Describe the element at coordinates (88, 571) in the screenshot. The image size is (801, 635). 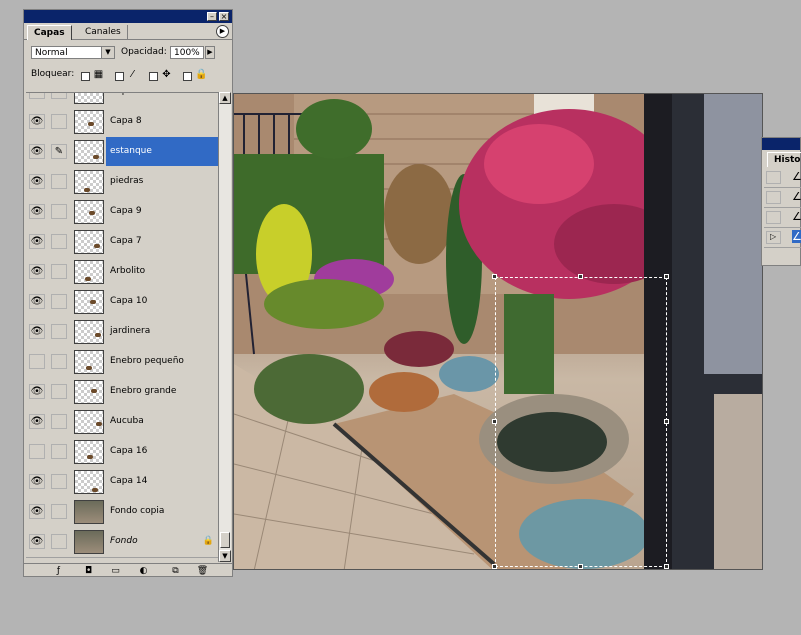
I see `layer-mask-icon: ◘` at that location.